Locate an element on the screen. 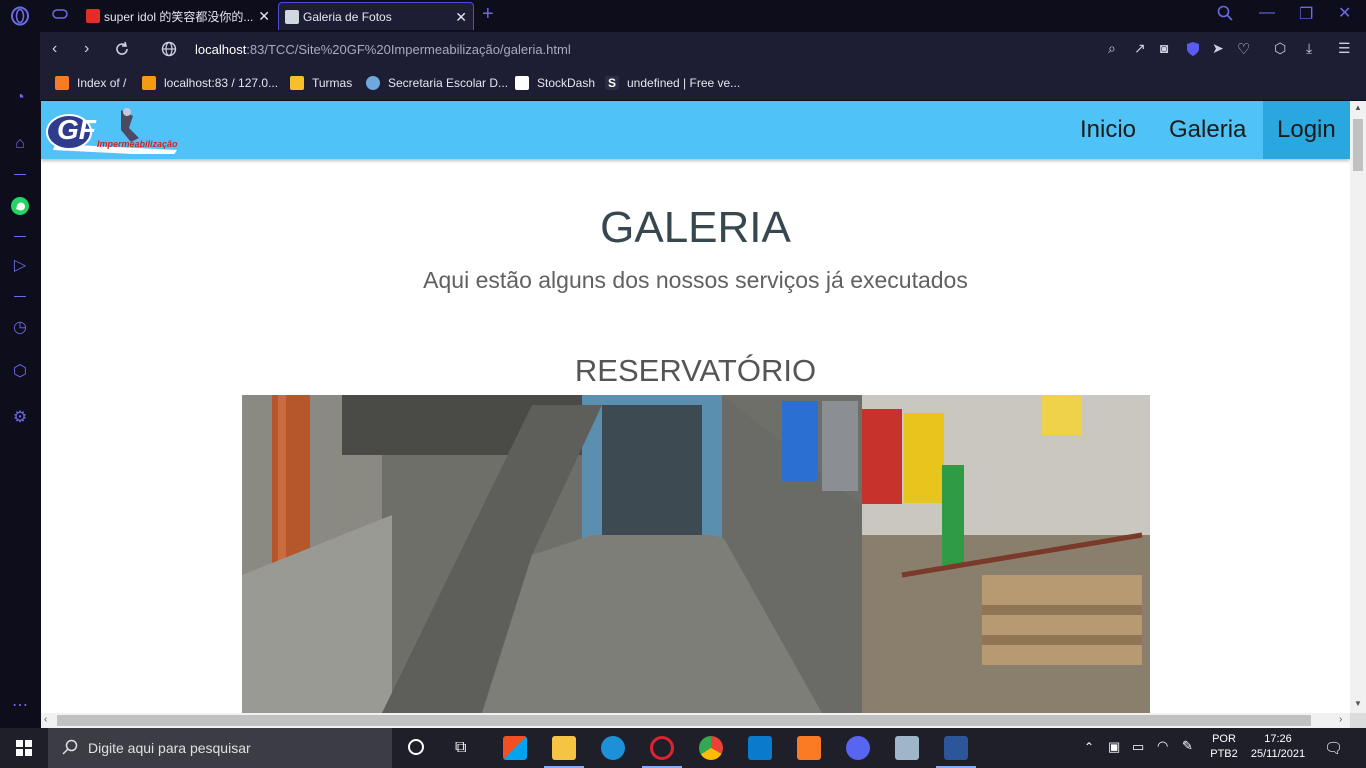  taskbar-search-box: Digite aqui para pesquisar is located at coordinates (220, 748).